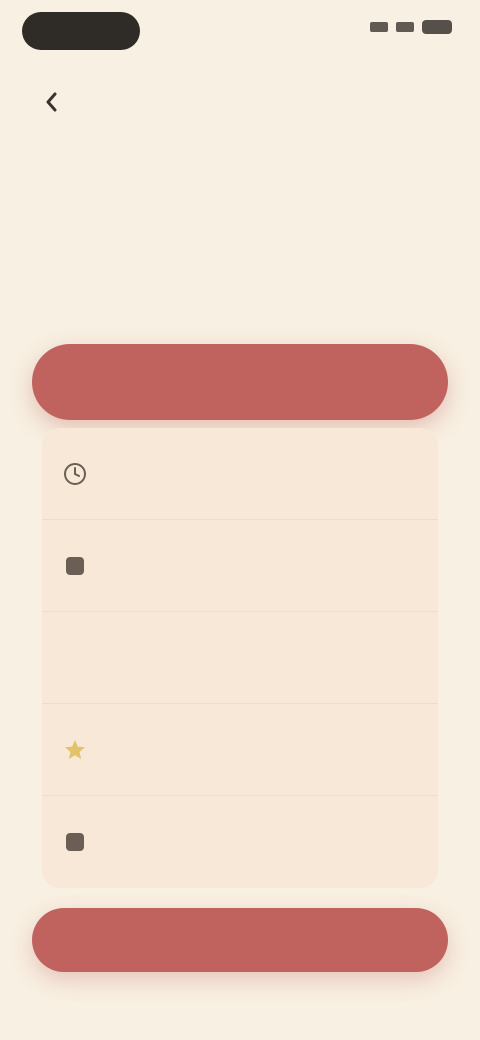 This screenshot has height=1040, width=480. I want to click on back-nav, so click(61, 102).